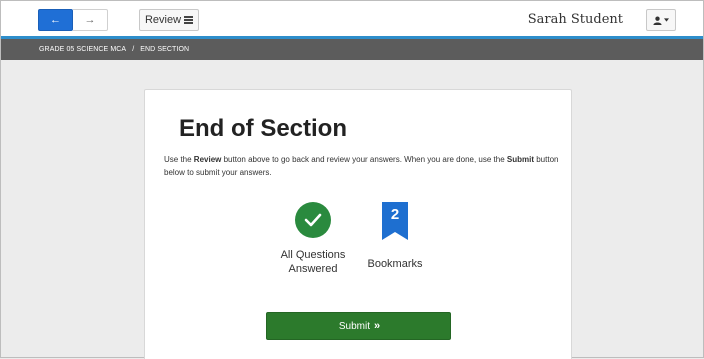  I want to click on all-answered-status: All Questions Answered, so click(313, 239).